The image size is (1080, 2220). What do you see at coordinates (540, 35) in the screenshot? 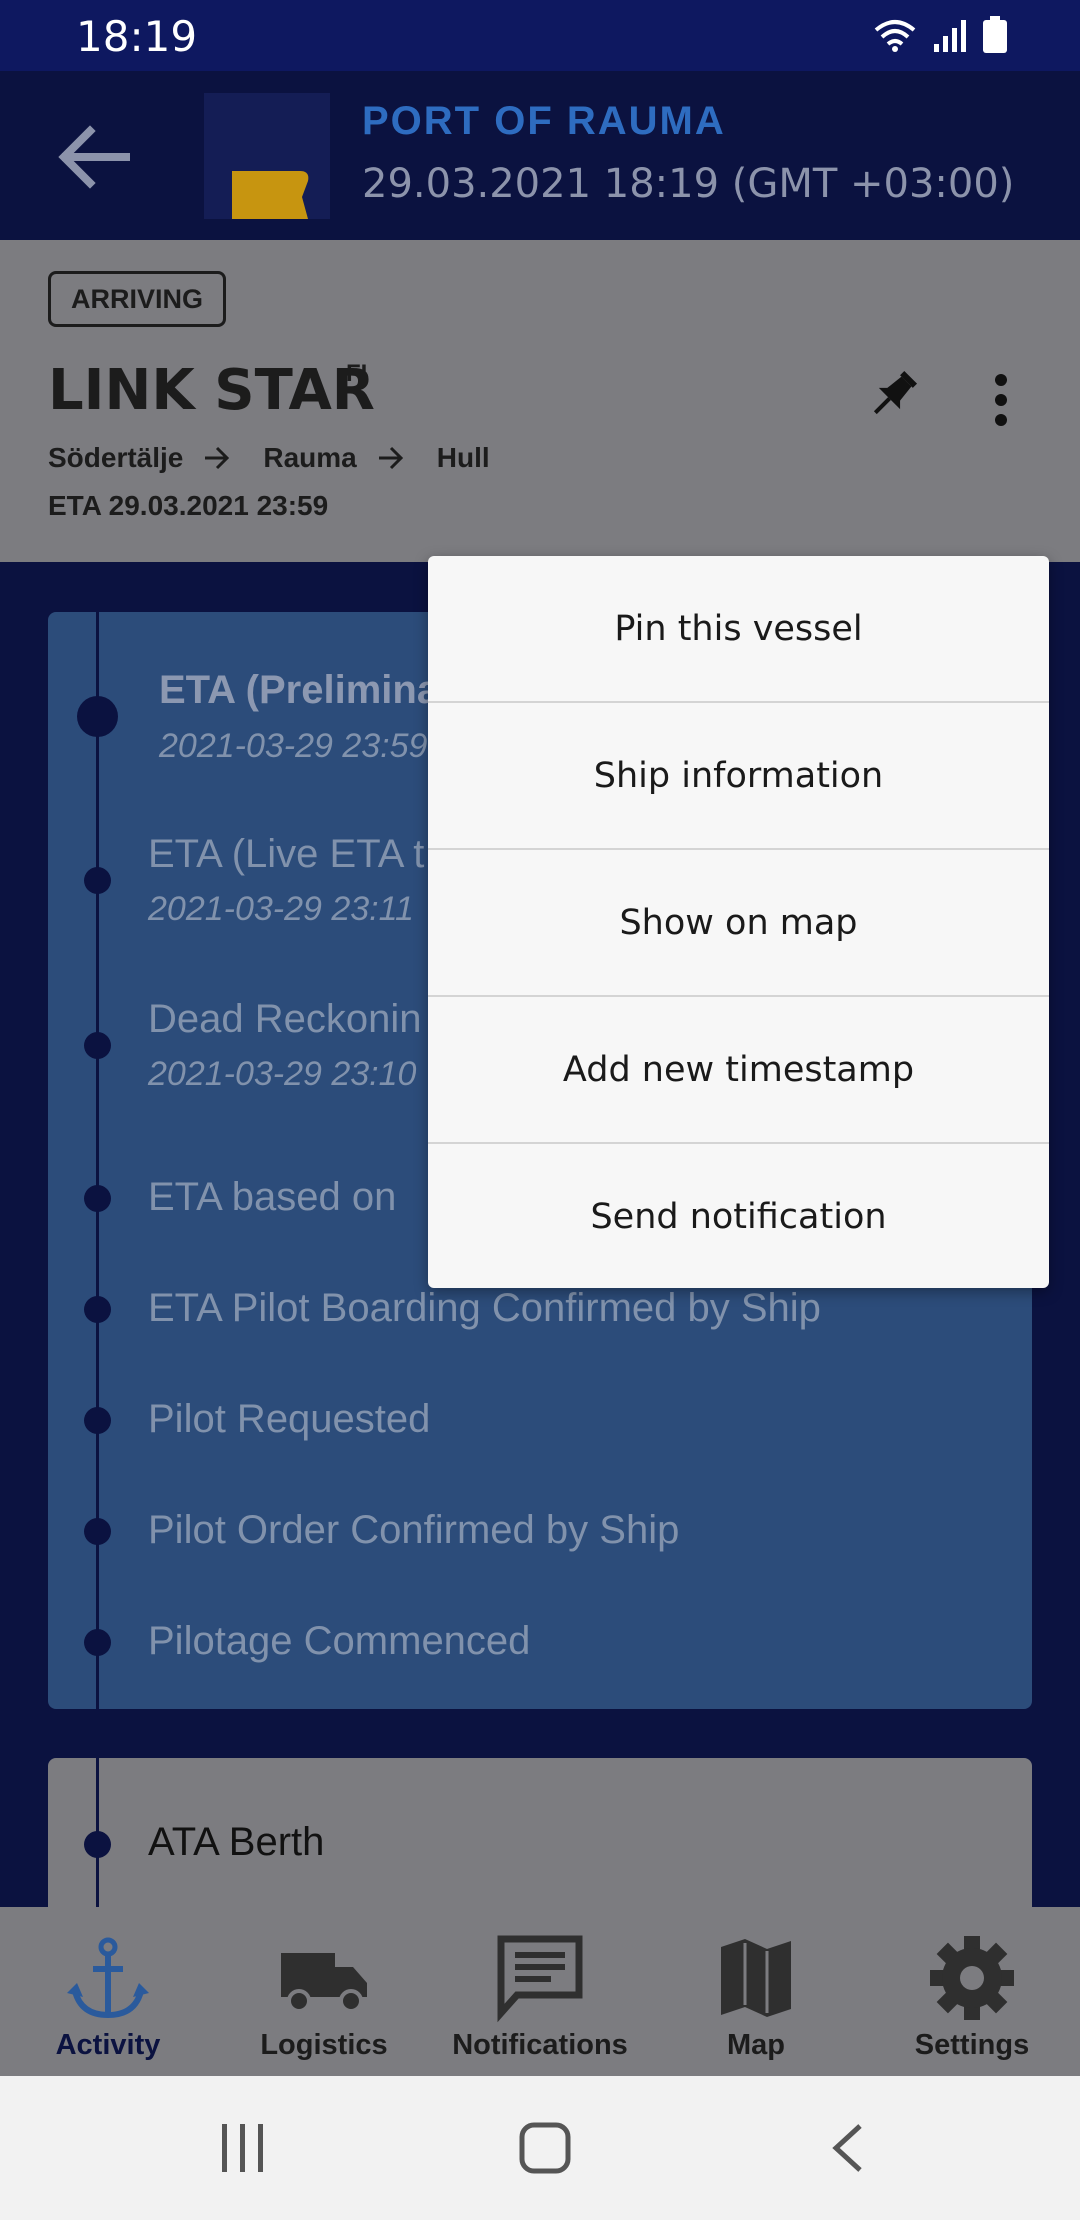
I see `status-bar: 18:19` at bounding box center [540, 35].